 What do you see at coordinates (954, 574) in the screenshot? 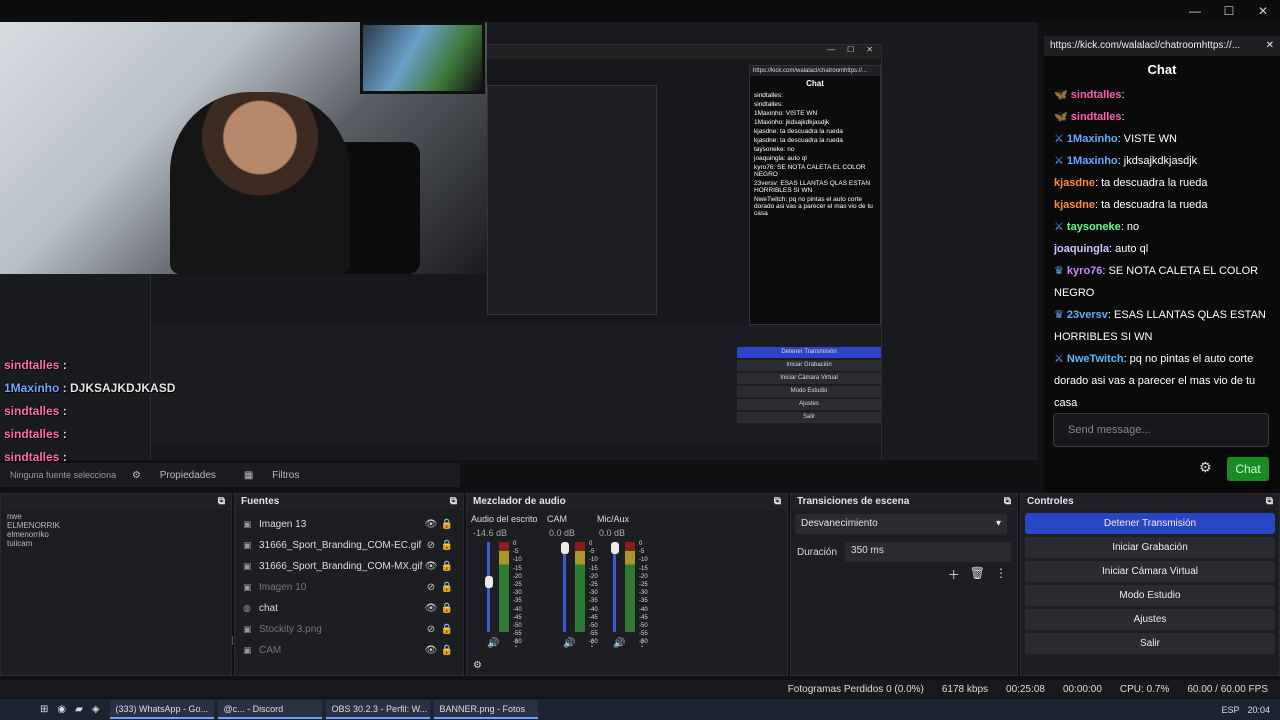
I see `add-transition-icon: ＋` at bounding box center [954, 574].